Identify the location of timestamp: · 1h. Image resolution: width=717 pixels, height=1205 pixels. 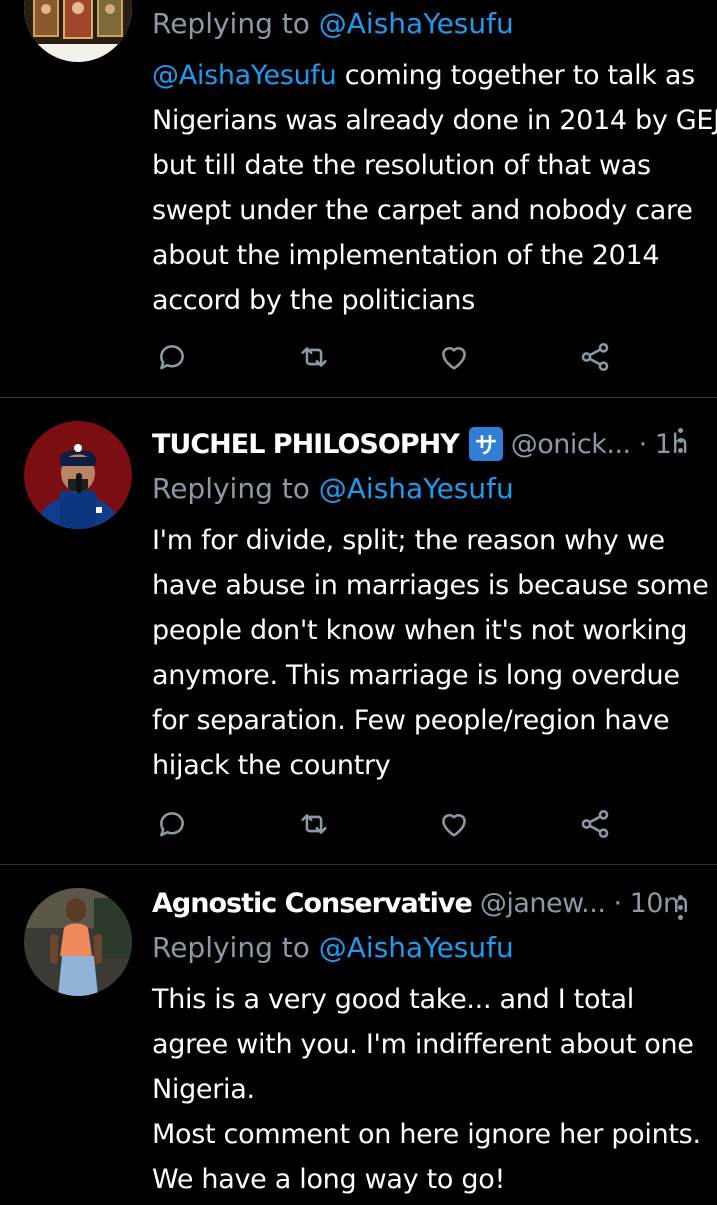
(664, 444).